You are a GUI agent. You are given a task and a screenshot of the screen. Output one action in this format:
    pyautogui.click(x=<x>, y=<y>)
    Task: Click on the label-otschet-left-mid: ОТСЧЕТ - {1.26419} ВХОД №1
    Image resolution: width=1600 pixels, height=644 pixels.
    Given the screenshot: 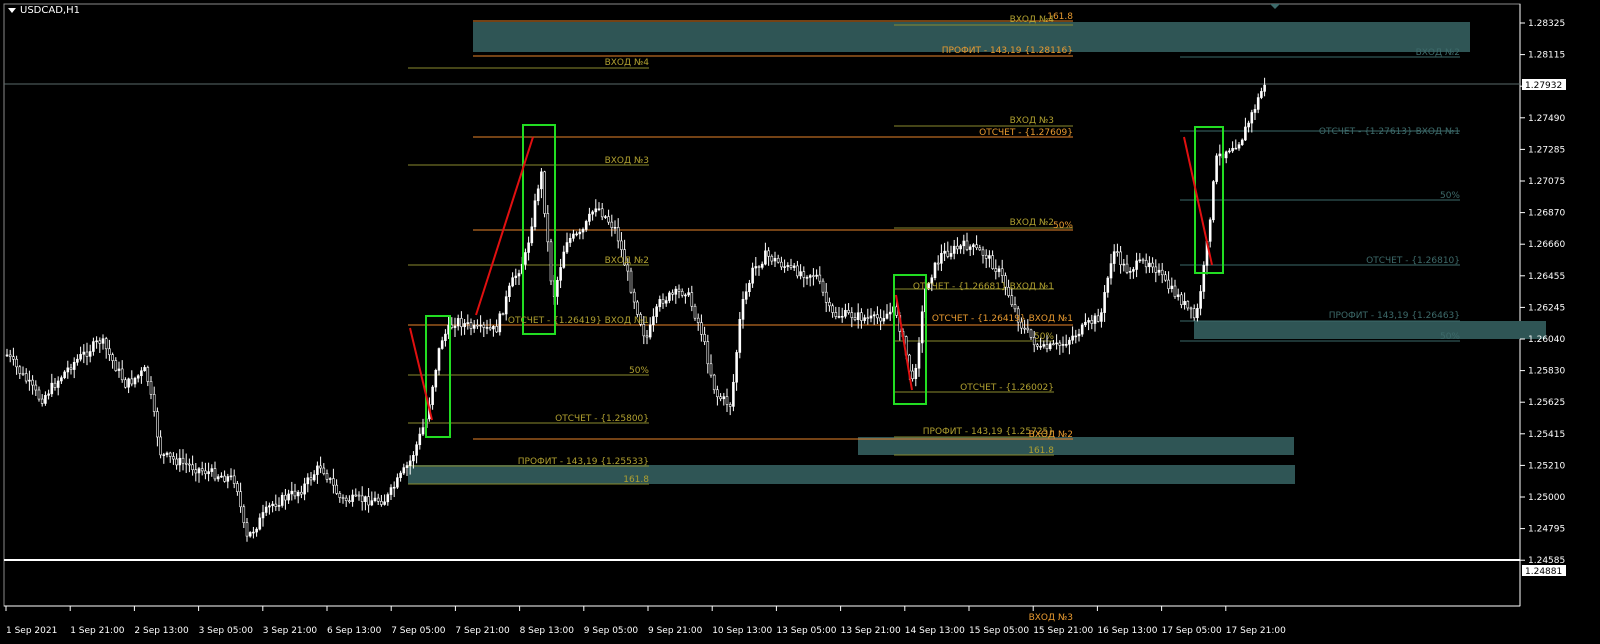 What is the action you would take?
    pyautogui.click(x=578, y=321)
    